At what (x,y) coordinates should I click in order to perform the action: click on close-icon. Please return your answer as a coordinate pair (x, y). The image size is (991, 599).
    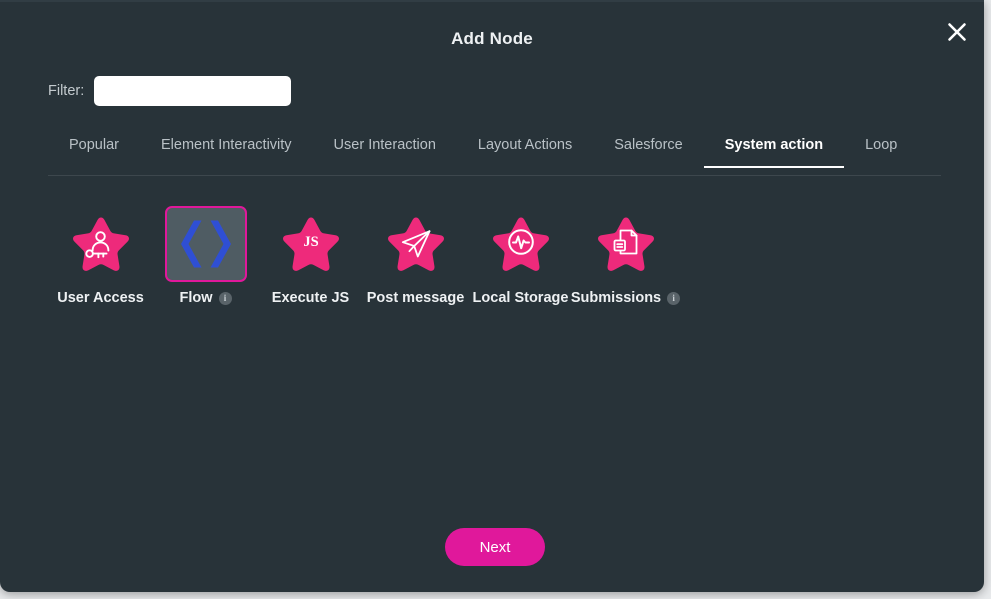
    Looking at the image, I should click on (957, 32).